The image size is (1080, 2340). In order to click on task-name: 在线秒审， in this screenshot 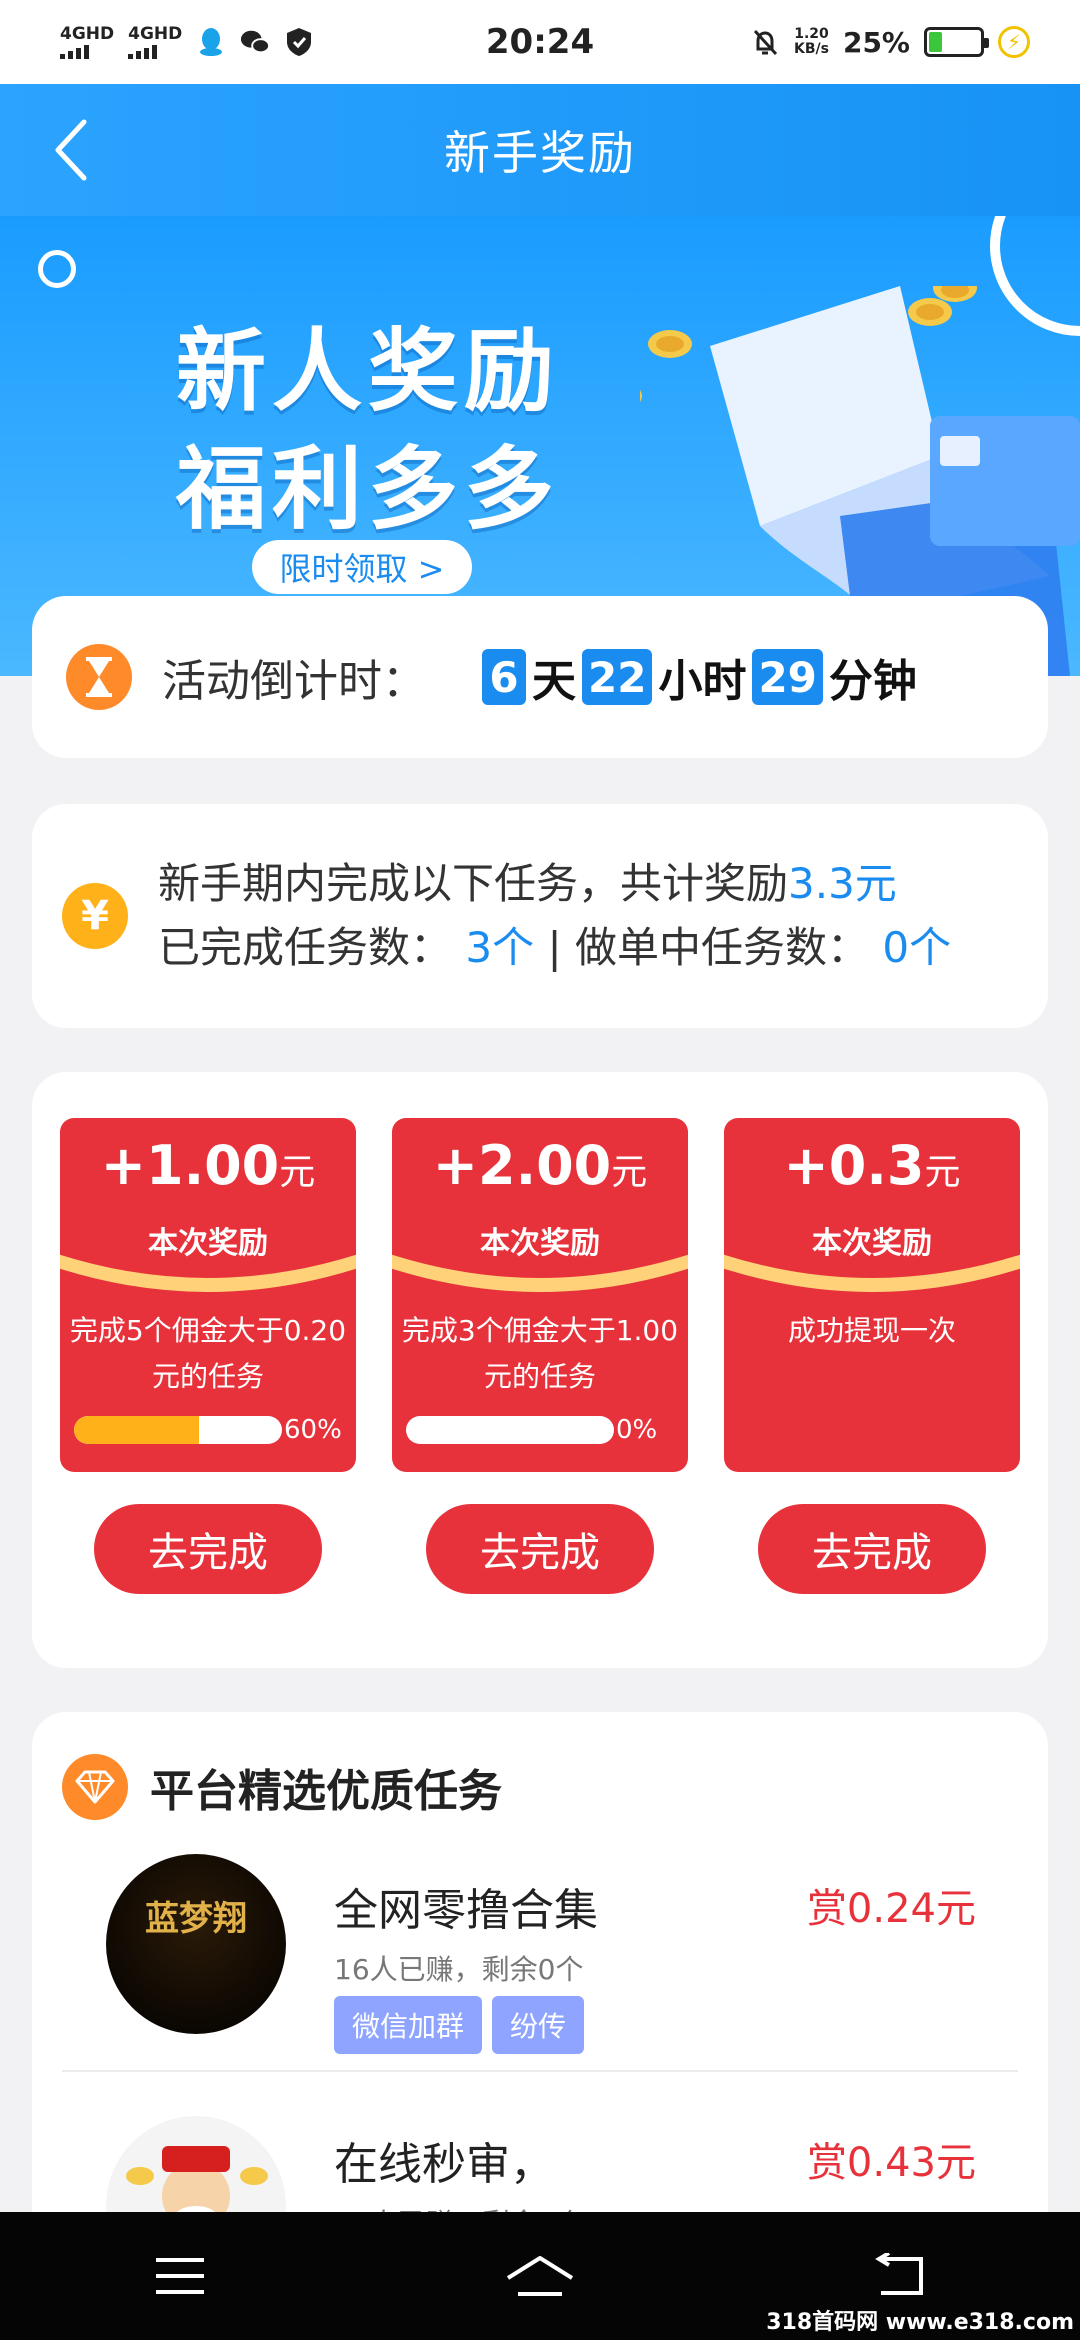, I will do `click(444, 2164)`.